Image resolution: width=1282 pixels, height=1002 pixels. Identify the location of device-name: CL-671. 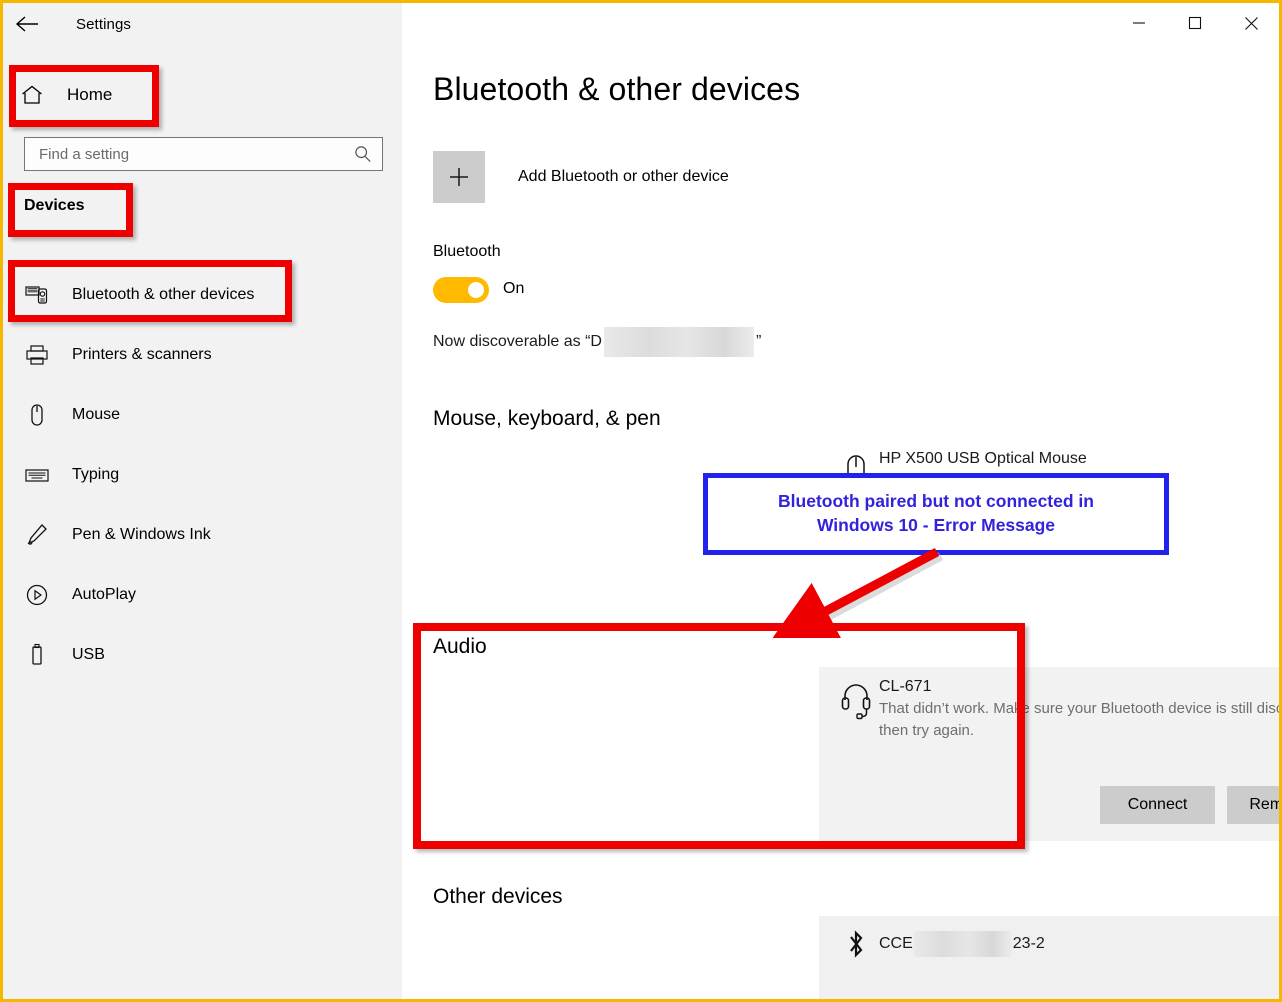
(905, 686).